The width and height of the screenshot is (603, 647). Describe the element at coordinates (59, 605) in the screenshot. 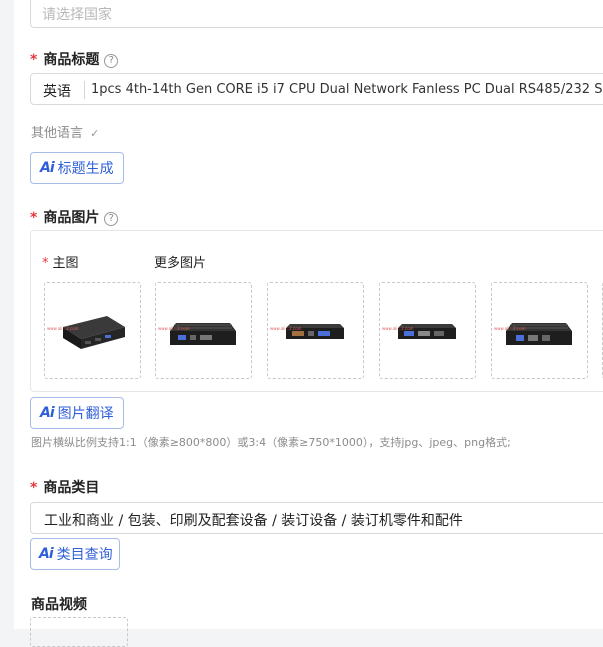

I see `video-label: 商品视频` at that location.